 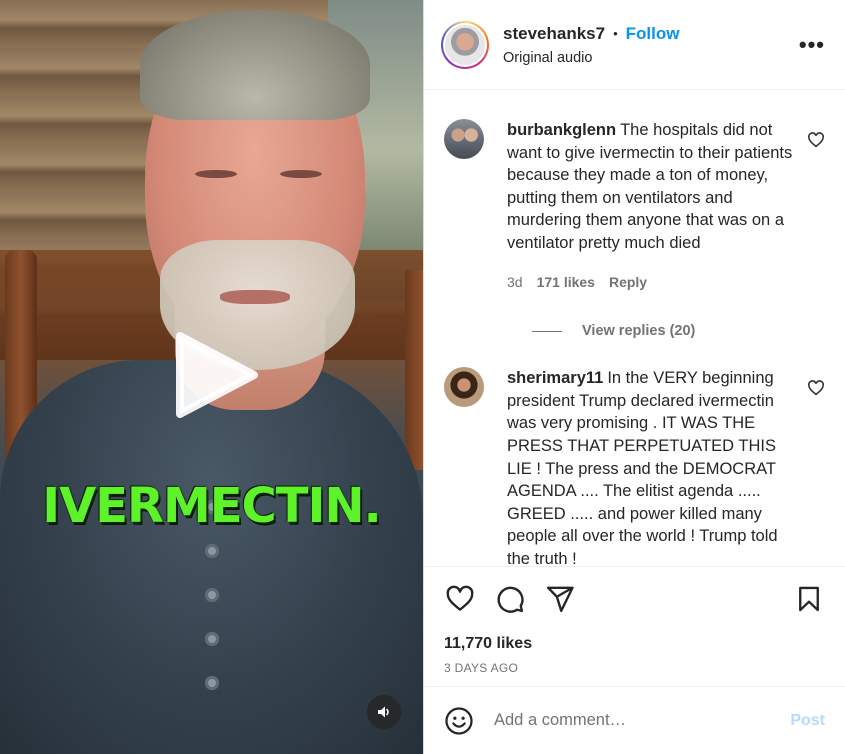 I want to click on send-icon, so click(x=560, y=599).